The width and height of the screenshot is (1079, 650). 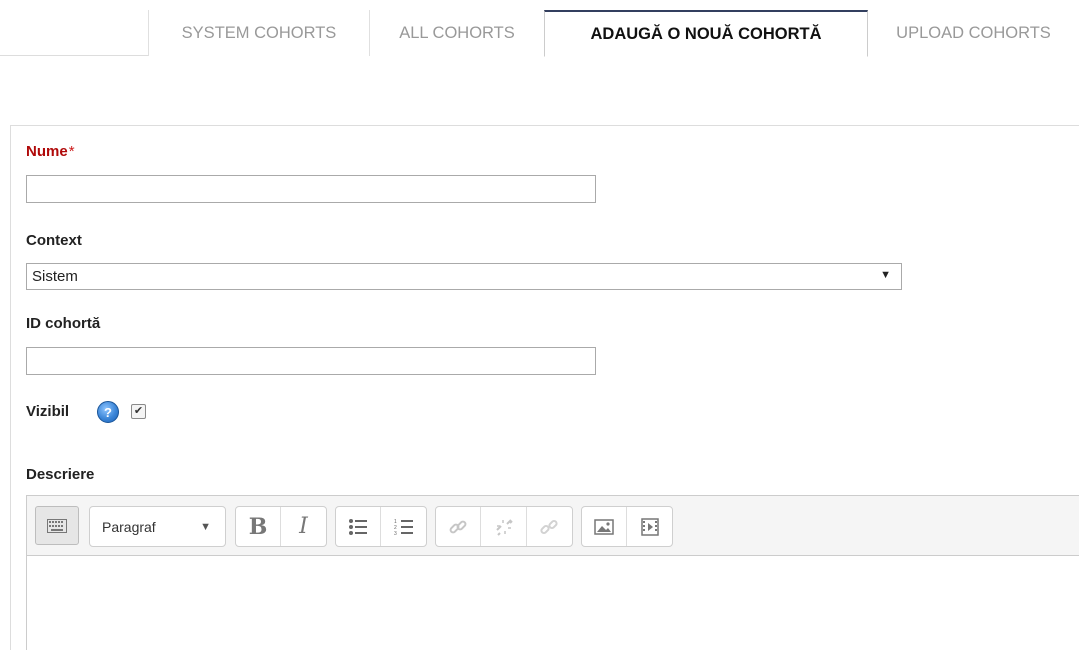 What do you see at coordinates (395, 533) in the screenshot?
I see `svg-text: 3` at bounding box center [395, 533].